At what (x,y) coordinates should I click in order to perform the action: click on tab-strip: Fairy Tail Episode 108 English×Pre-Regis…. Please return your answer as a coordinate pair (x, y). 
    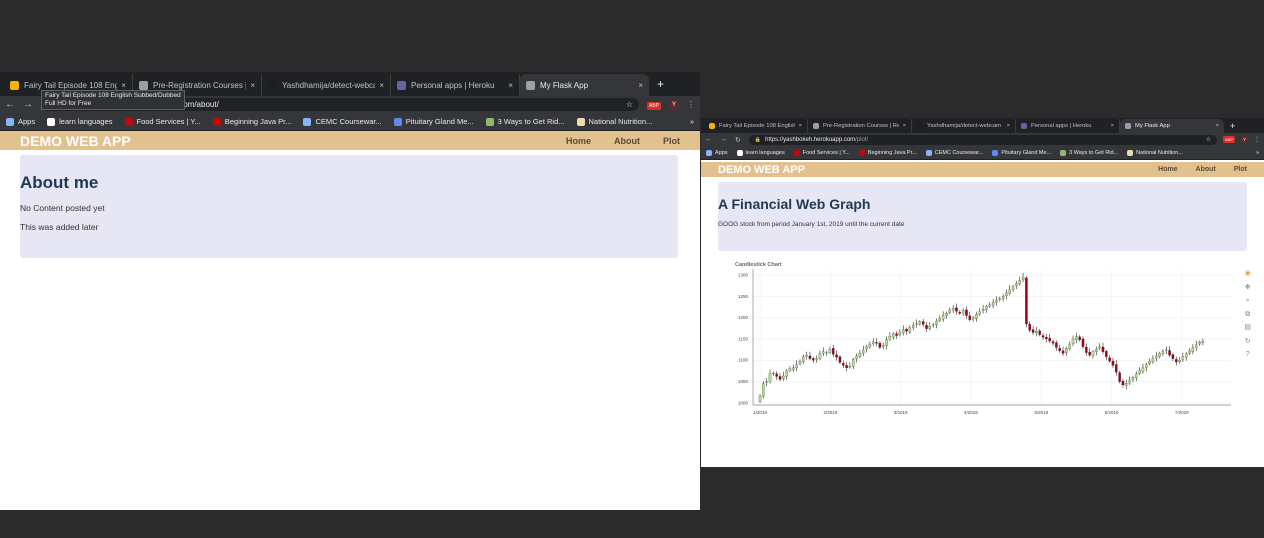
    Looking at the image, I should click on (982, 125).